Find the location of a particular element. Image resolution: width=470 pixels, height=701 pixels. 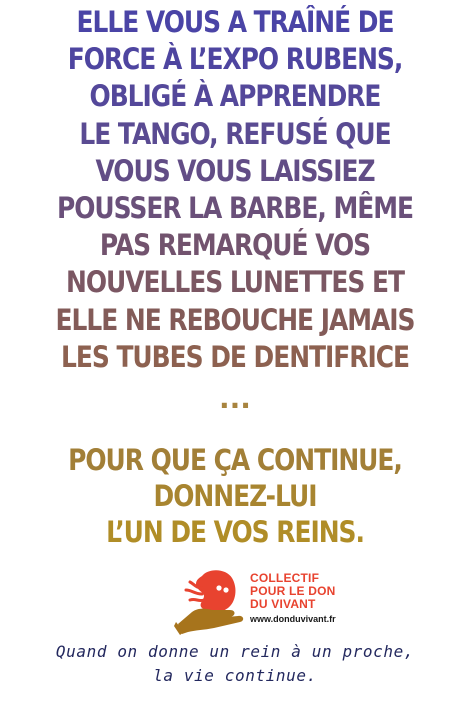

headline-line: NOUVELLES LUNETTES ET is located at coordinates (235, 282).